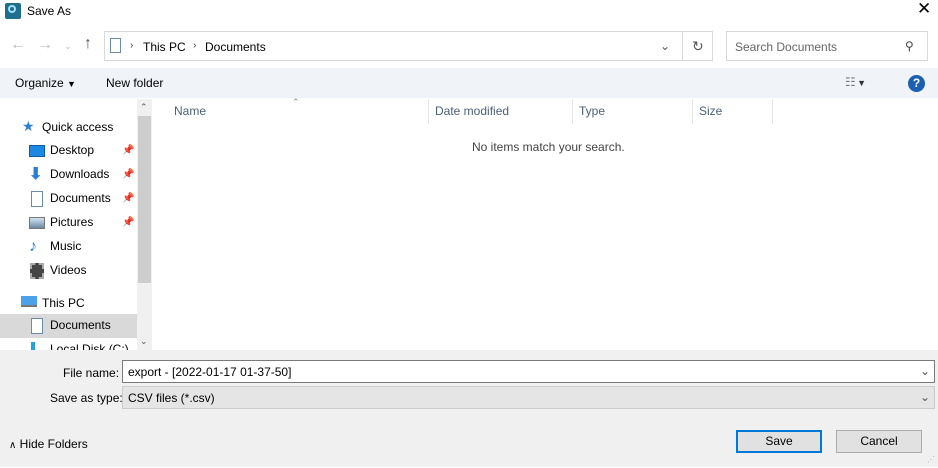 Image resolution: width=938 pixels, height=468 pixels. Describe the element at coordinates (37, 151) in the screenshot. I see `desktop-icon` at that location.